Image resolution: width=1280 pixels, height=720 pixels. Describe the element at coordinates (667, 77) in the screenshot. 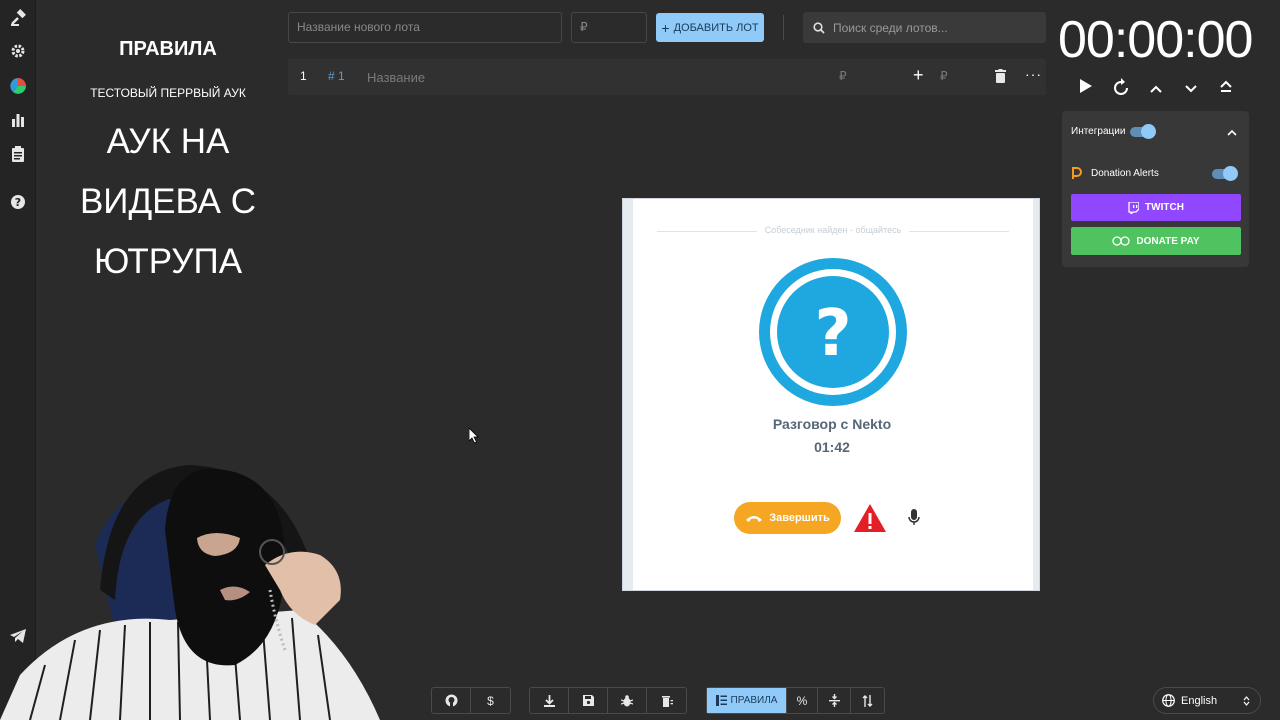

I see `lot-row: 1 # 1 Название ₽ + ₽ ···` at that location.